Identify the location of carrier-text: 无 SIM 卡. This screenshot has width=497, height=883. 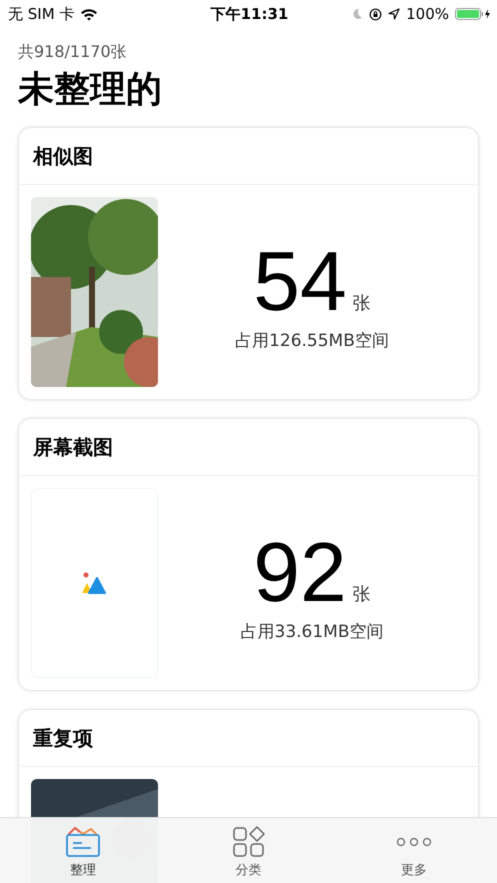
(41, 14).